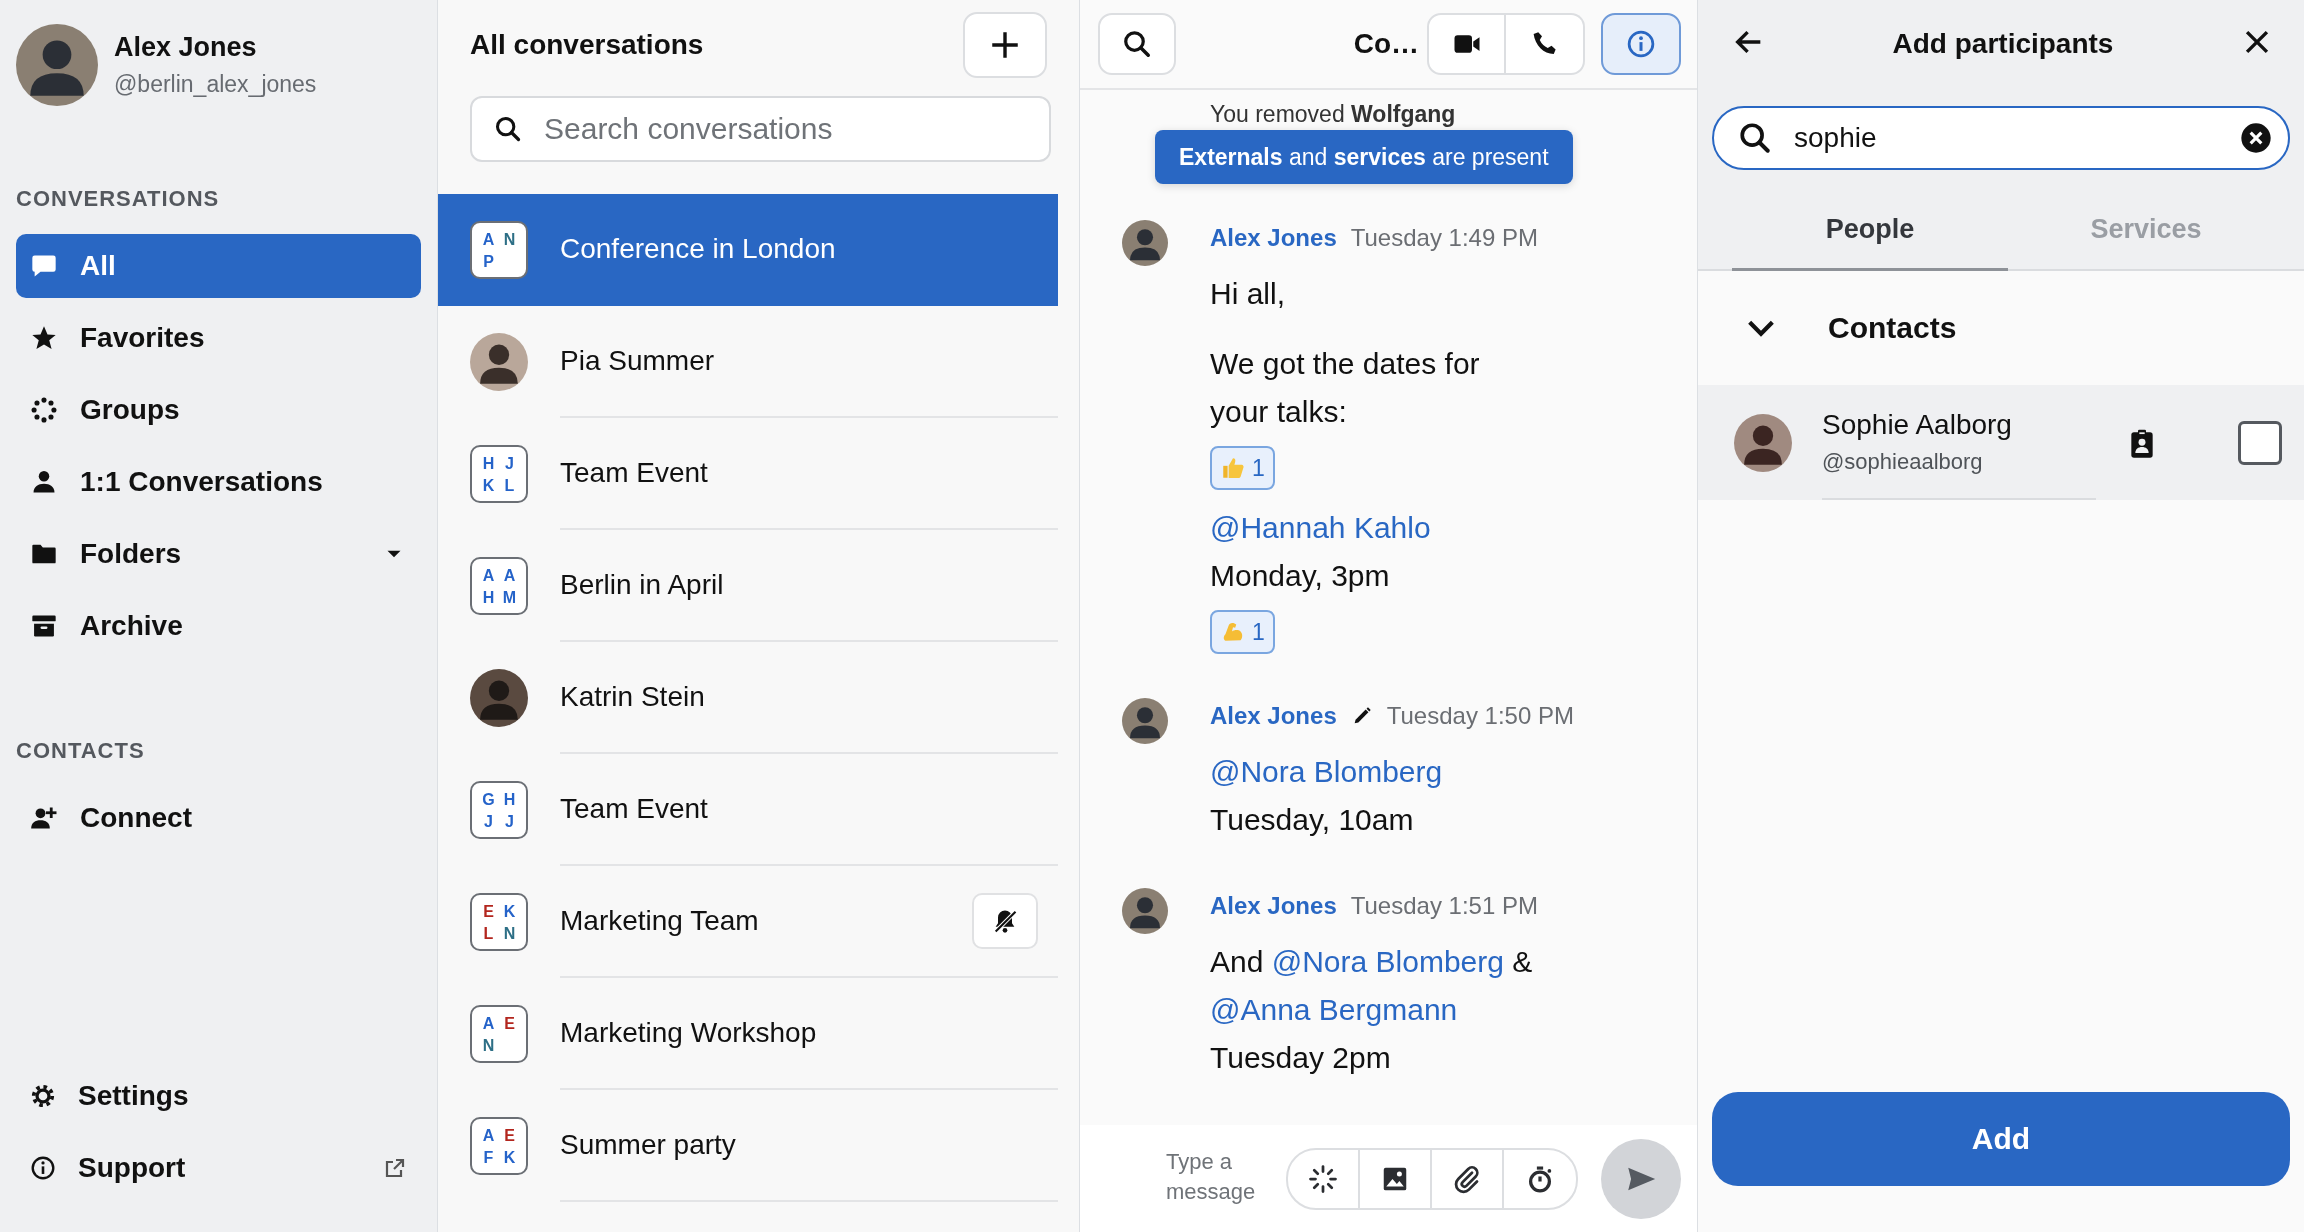 The height and width of the screenshot is (1232, 2304). Describe the element at coordinates (1005, 921) in the screenshot. I see `muted-button` at that location.